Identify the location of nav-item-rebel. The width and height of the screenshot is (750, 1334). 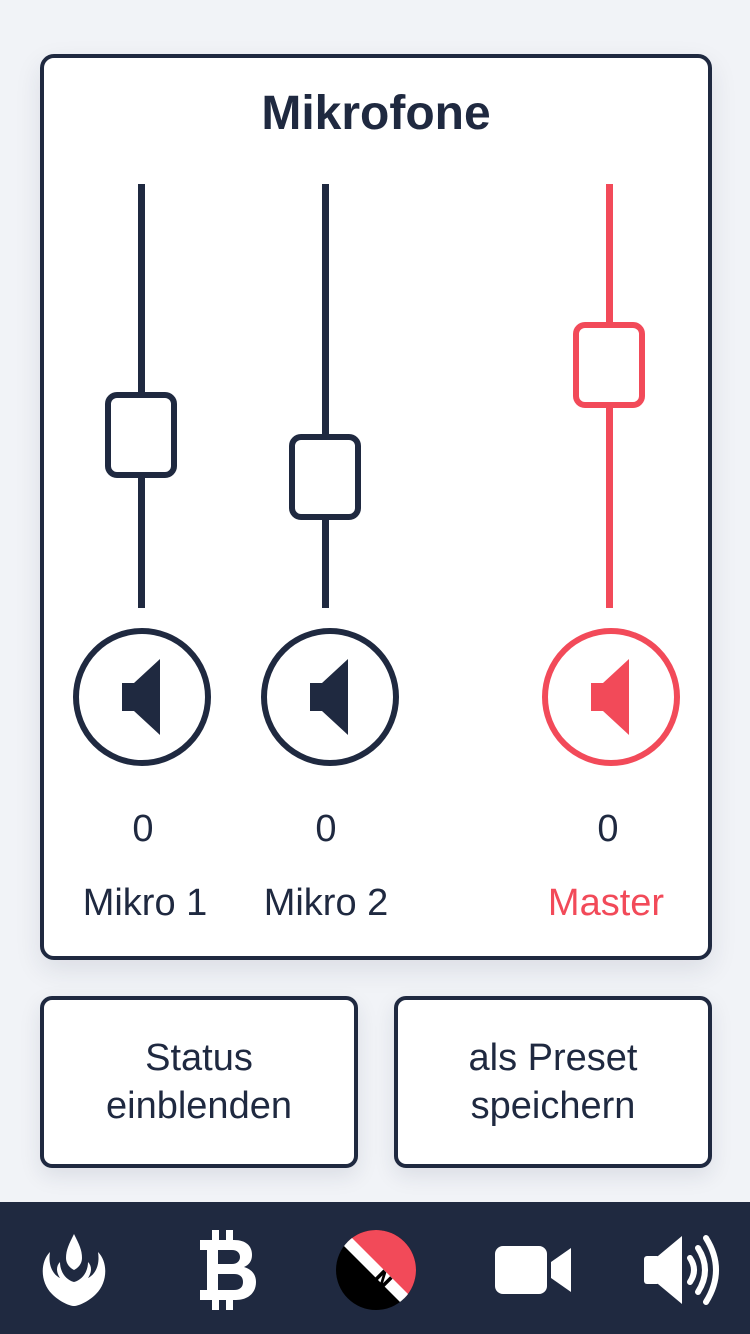
(74, 1270).